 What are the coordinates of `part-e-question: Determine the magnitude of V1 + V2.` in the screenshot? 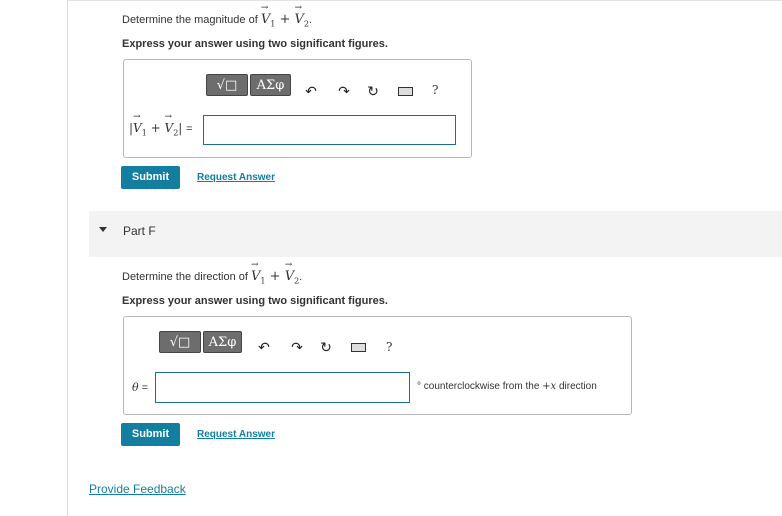 It's located at (217, 16).